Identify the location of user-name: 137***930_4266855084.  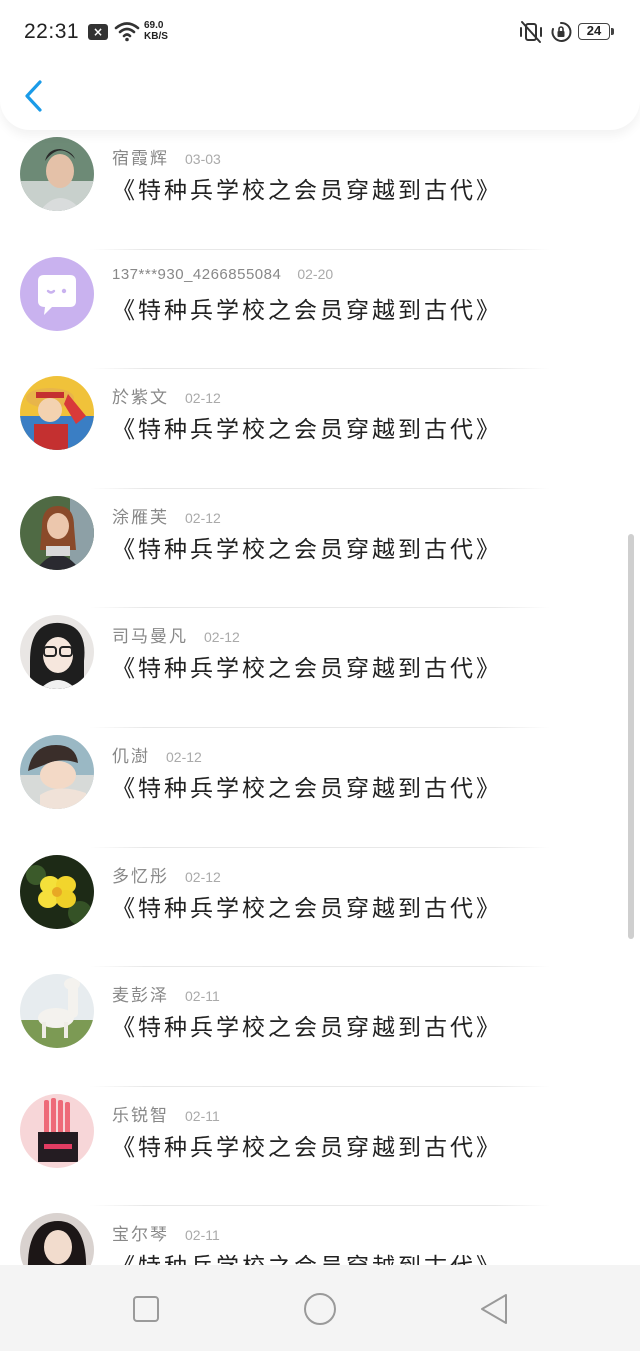
(197, 274).